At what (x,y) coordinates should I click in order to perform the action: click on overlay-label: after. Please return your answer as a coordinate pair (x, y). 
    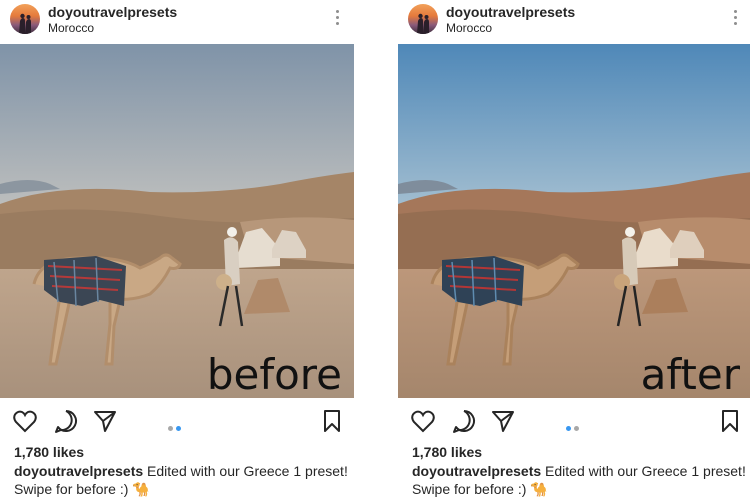
    Looking at the image, I should click on (690, 374).